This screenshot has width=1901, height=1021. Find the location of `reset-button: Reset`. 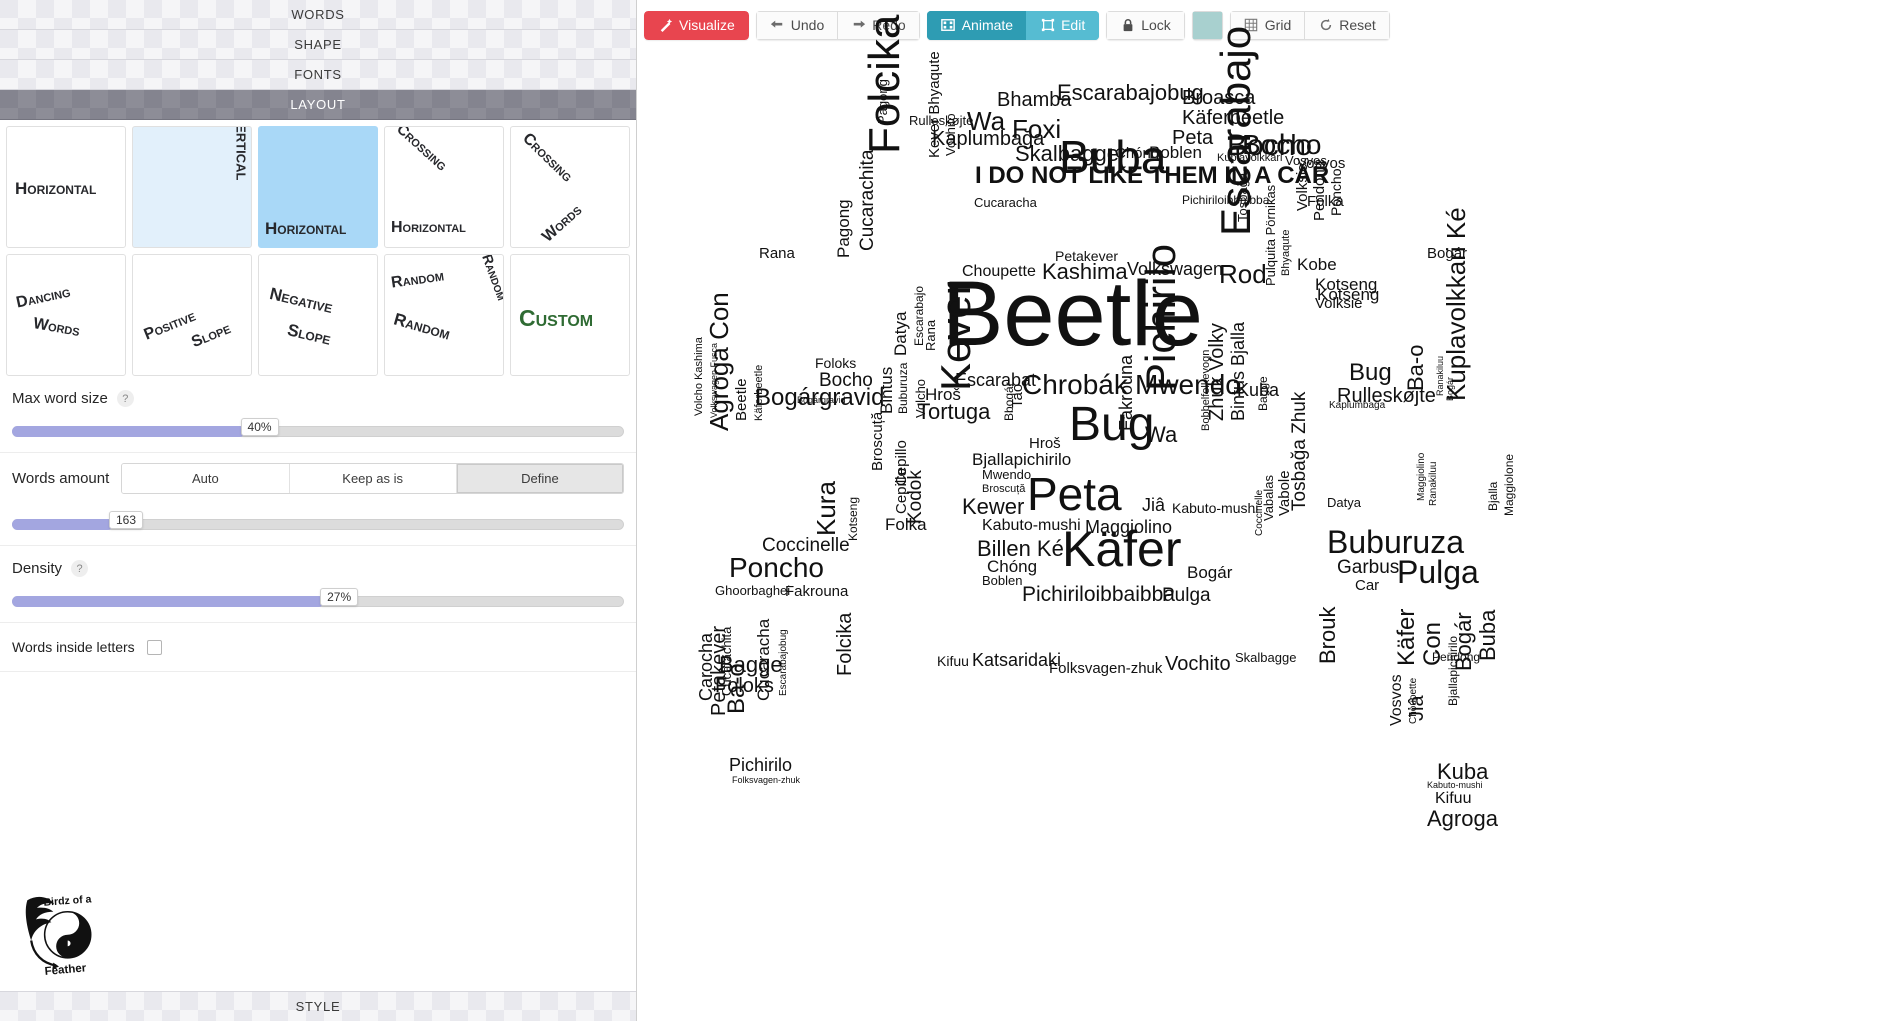

reset-button: Reset is located at coordinates (1347, 25).